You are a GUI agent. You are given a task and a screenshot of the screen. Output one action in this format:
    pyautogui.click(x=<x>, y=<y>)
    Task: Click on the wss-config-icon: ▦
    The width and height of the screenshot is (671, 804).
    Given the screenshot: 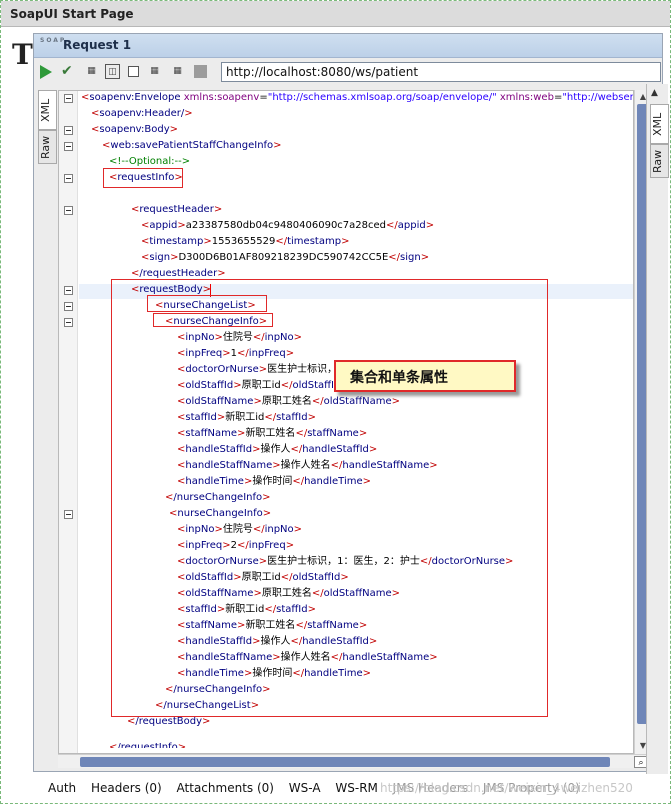 What is the action you would take?
    pyautogui.click(x=177, y=71)
    